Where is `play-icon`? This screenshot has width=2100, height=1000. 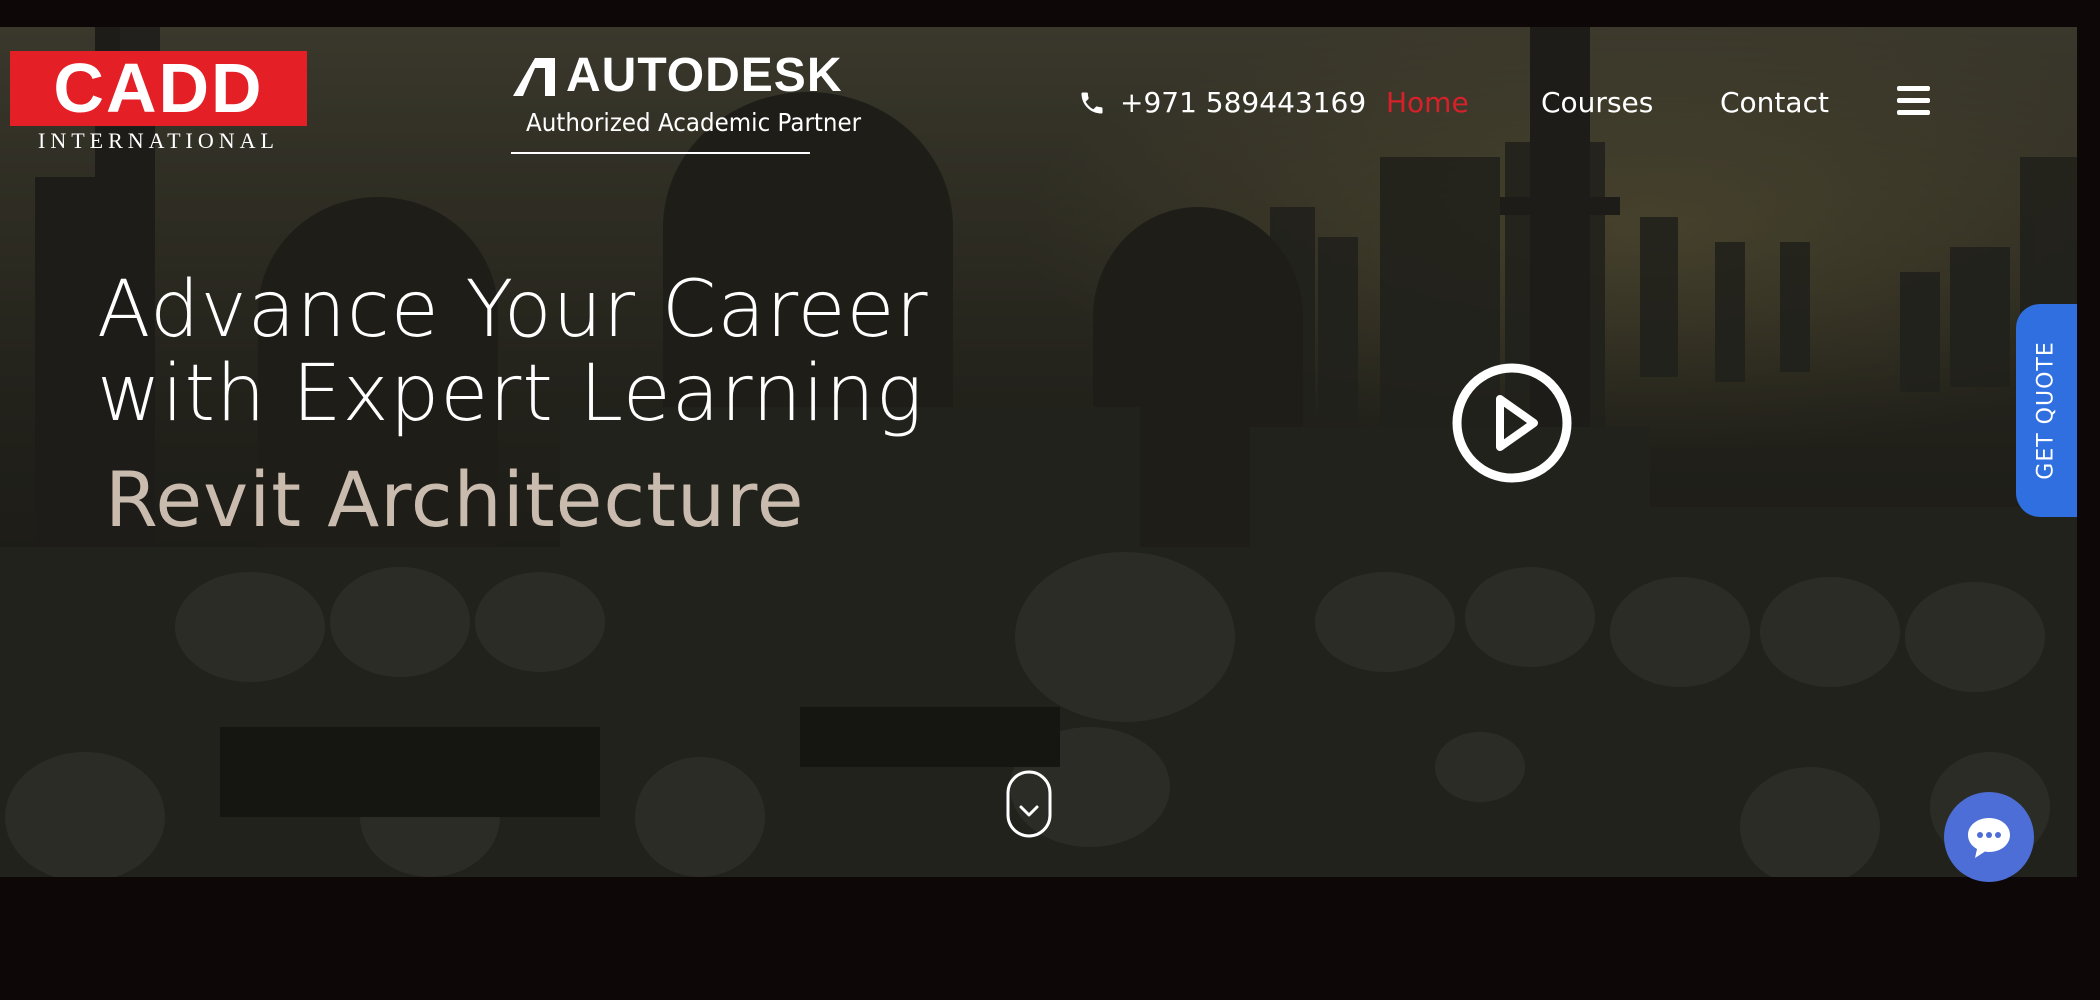
play-icon is located at coordinates (1512, 423).